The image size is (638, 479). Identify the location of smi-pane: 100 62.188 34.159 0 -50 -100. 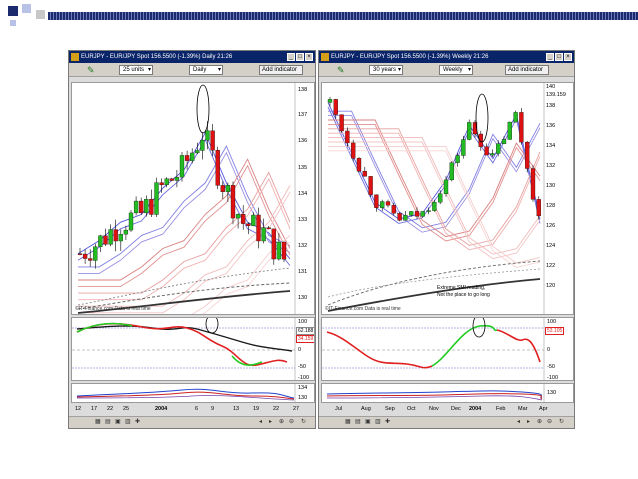
(193, 349).